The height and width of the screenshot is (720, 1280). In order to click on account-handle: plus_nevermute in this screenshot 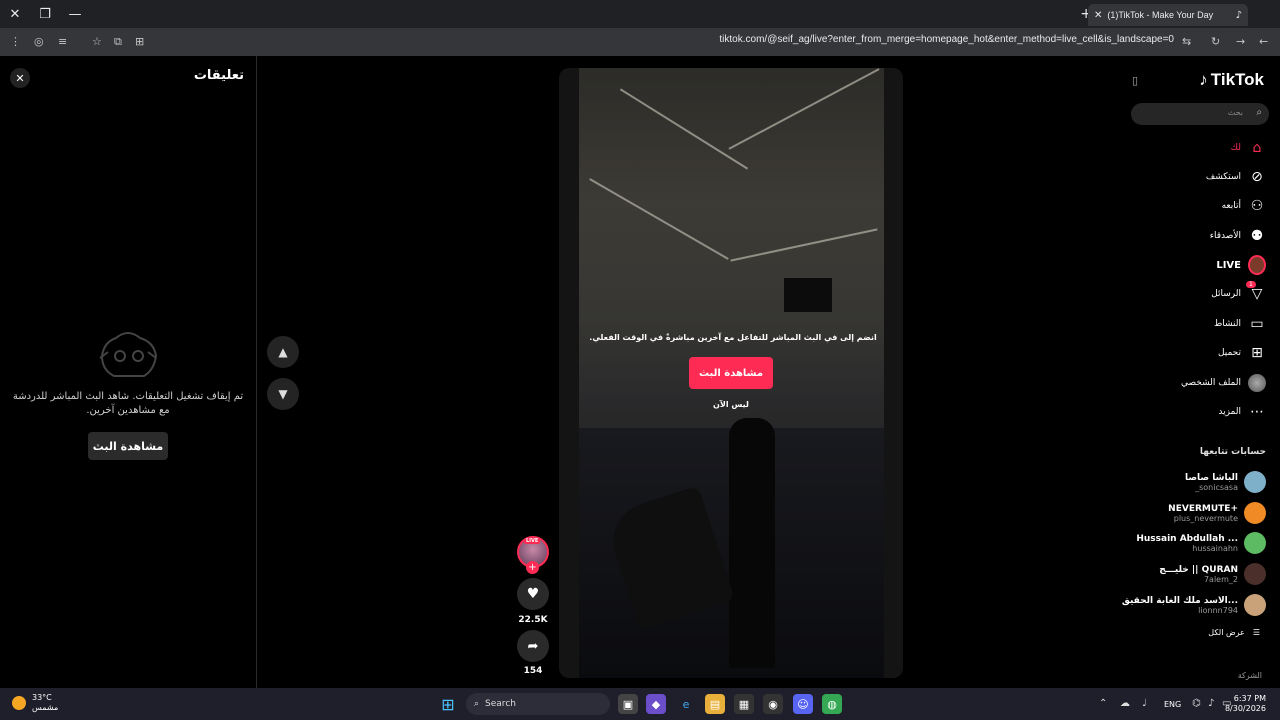, I will do `click(1205, 518)`.